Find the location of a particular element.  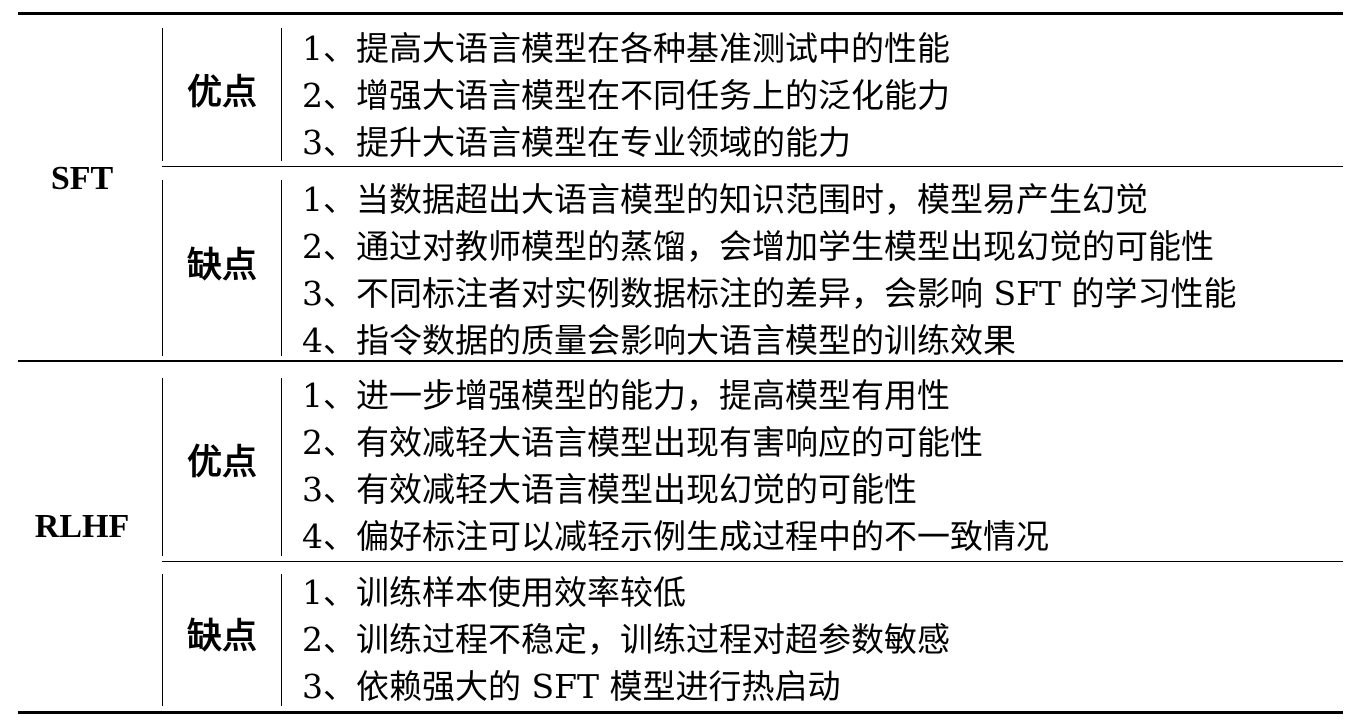

list-item: 4、指令数据的质量会影响大语言模型的训练效果 is located at coordinates (659, 340).